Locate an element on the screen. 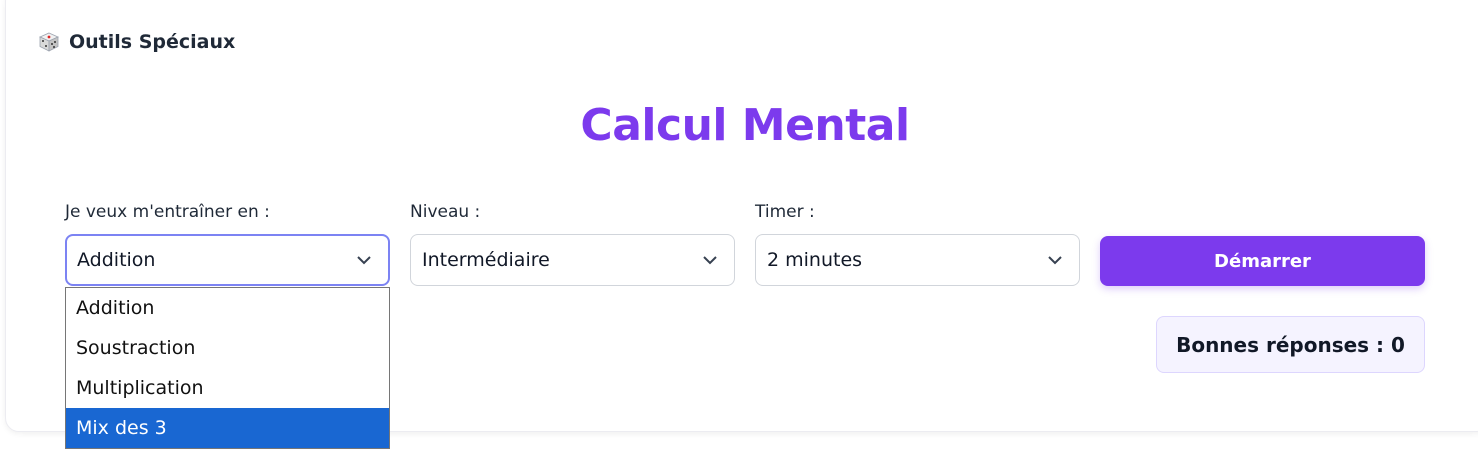 Image resolution: width=1478 pixels, height=450 pixels. operation-select: Addition is located at coordinates (227, 260).